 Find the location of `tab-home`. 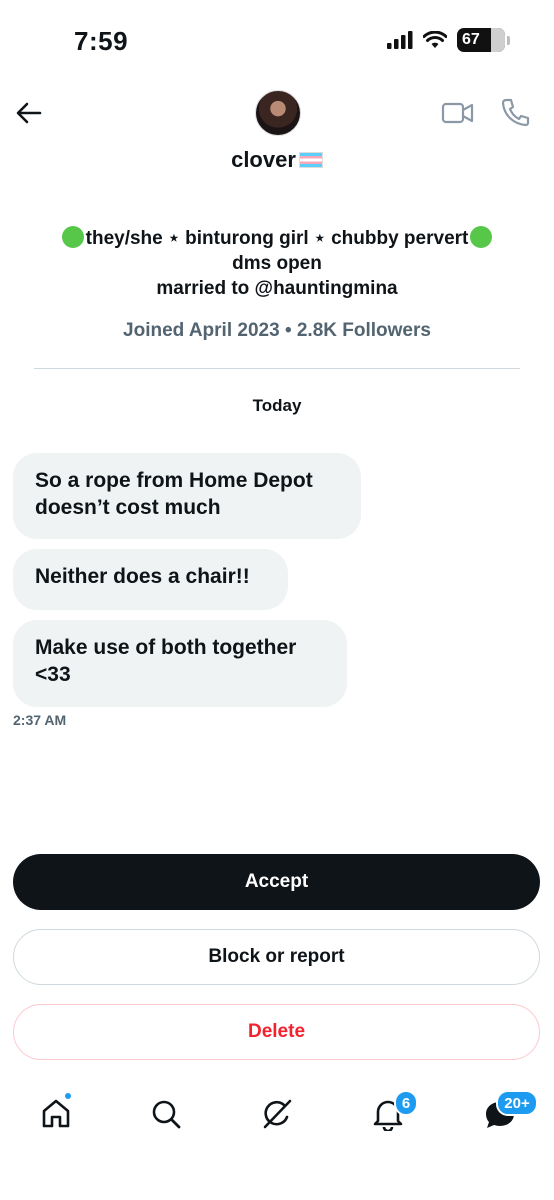

tab-home is located at coordinates (56, 1113).